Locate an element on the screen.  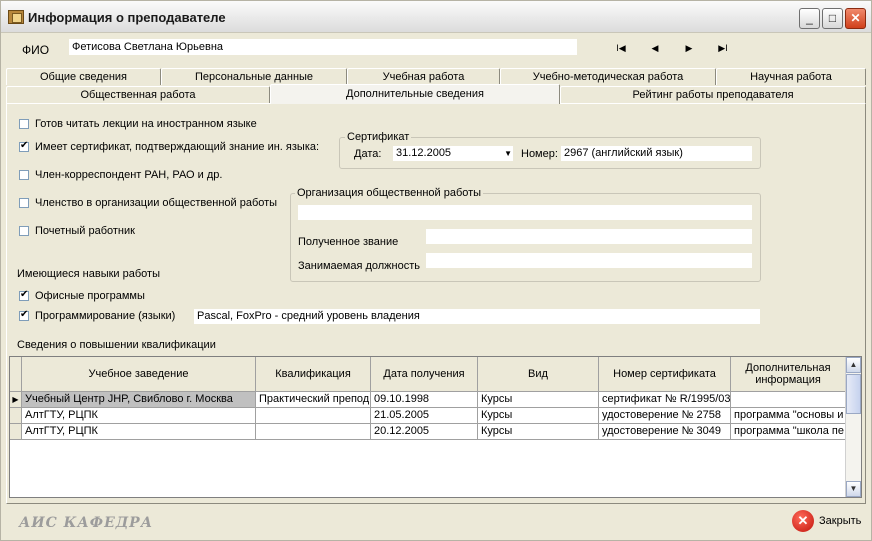
org-position-label: Занимаемая должность is located at coordinates (359, 266).